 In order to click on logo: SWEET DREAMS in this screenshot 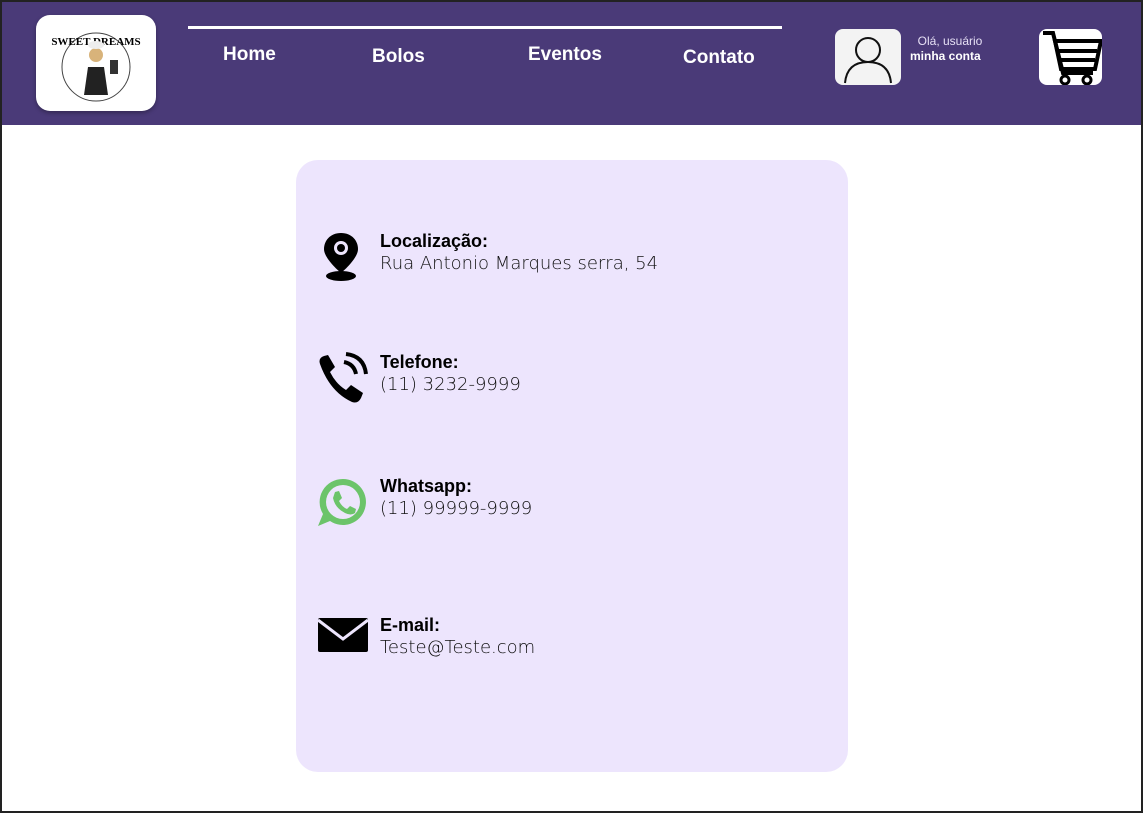, I will do `click(96, 63)`.